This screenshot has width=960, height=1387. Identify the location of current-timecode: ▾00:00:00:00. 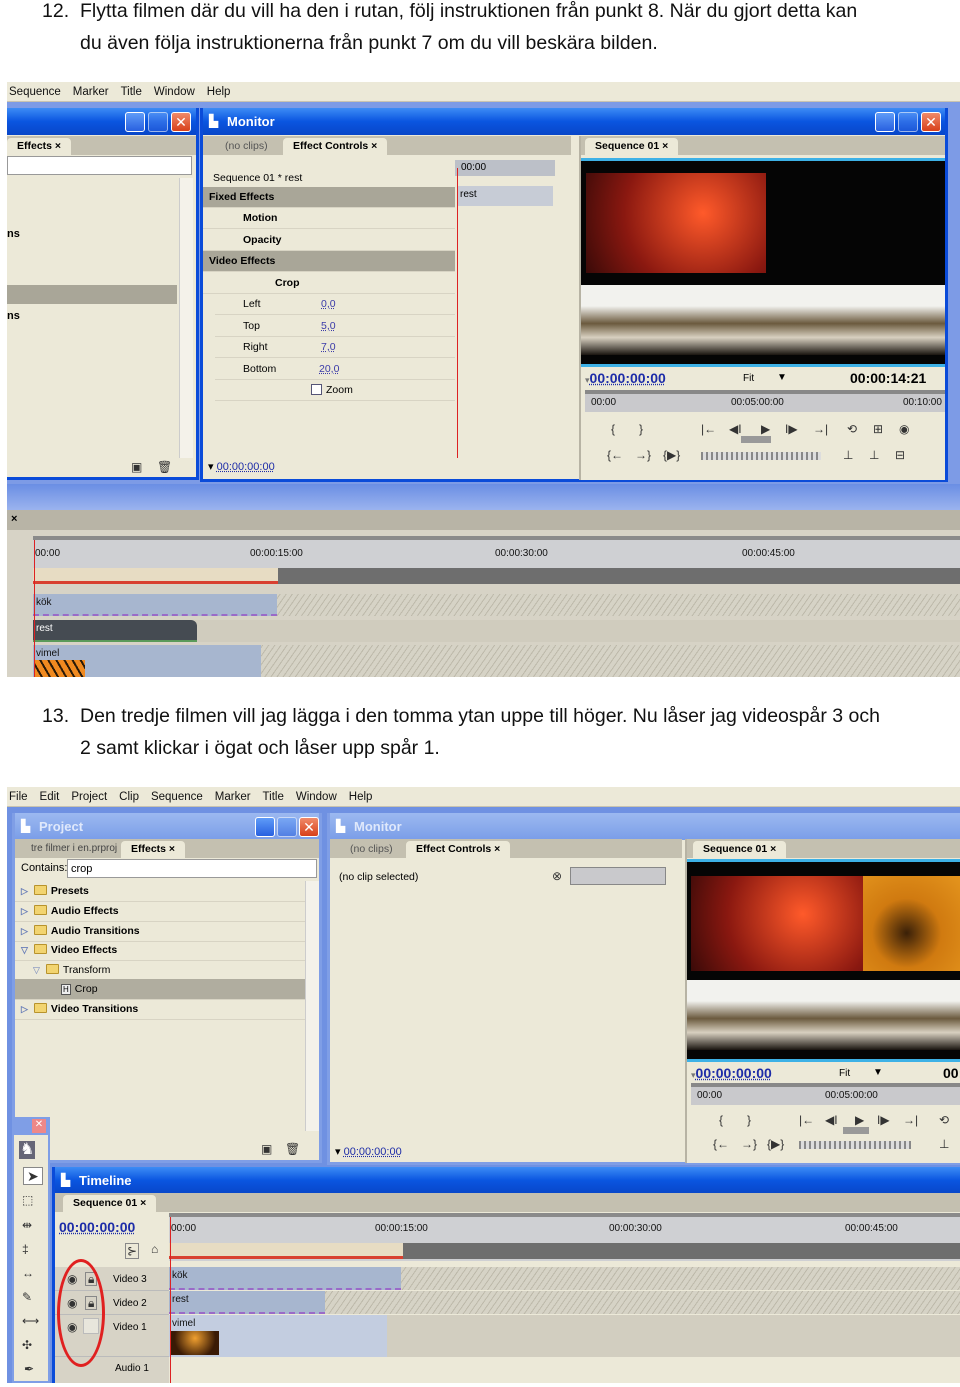
(625, 378).